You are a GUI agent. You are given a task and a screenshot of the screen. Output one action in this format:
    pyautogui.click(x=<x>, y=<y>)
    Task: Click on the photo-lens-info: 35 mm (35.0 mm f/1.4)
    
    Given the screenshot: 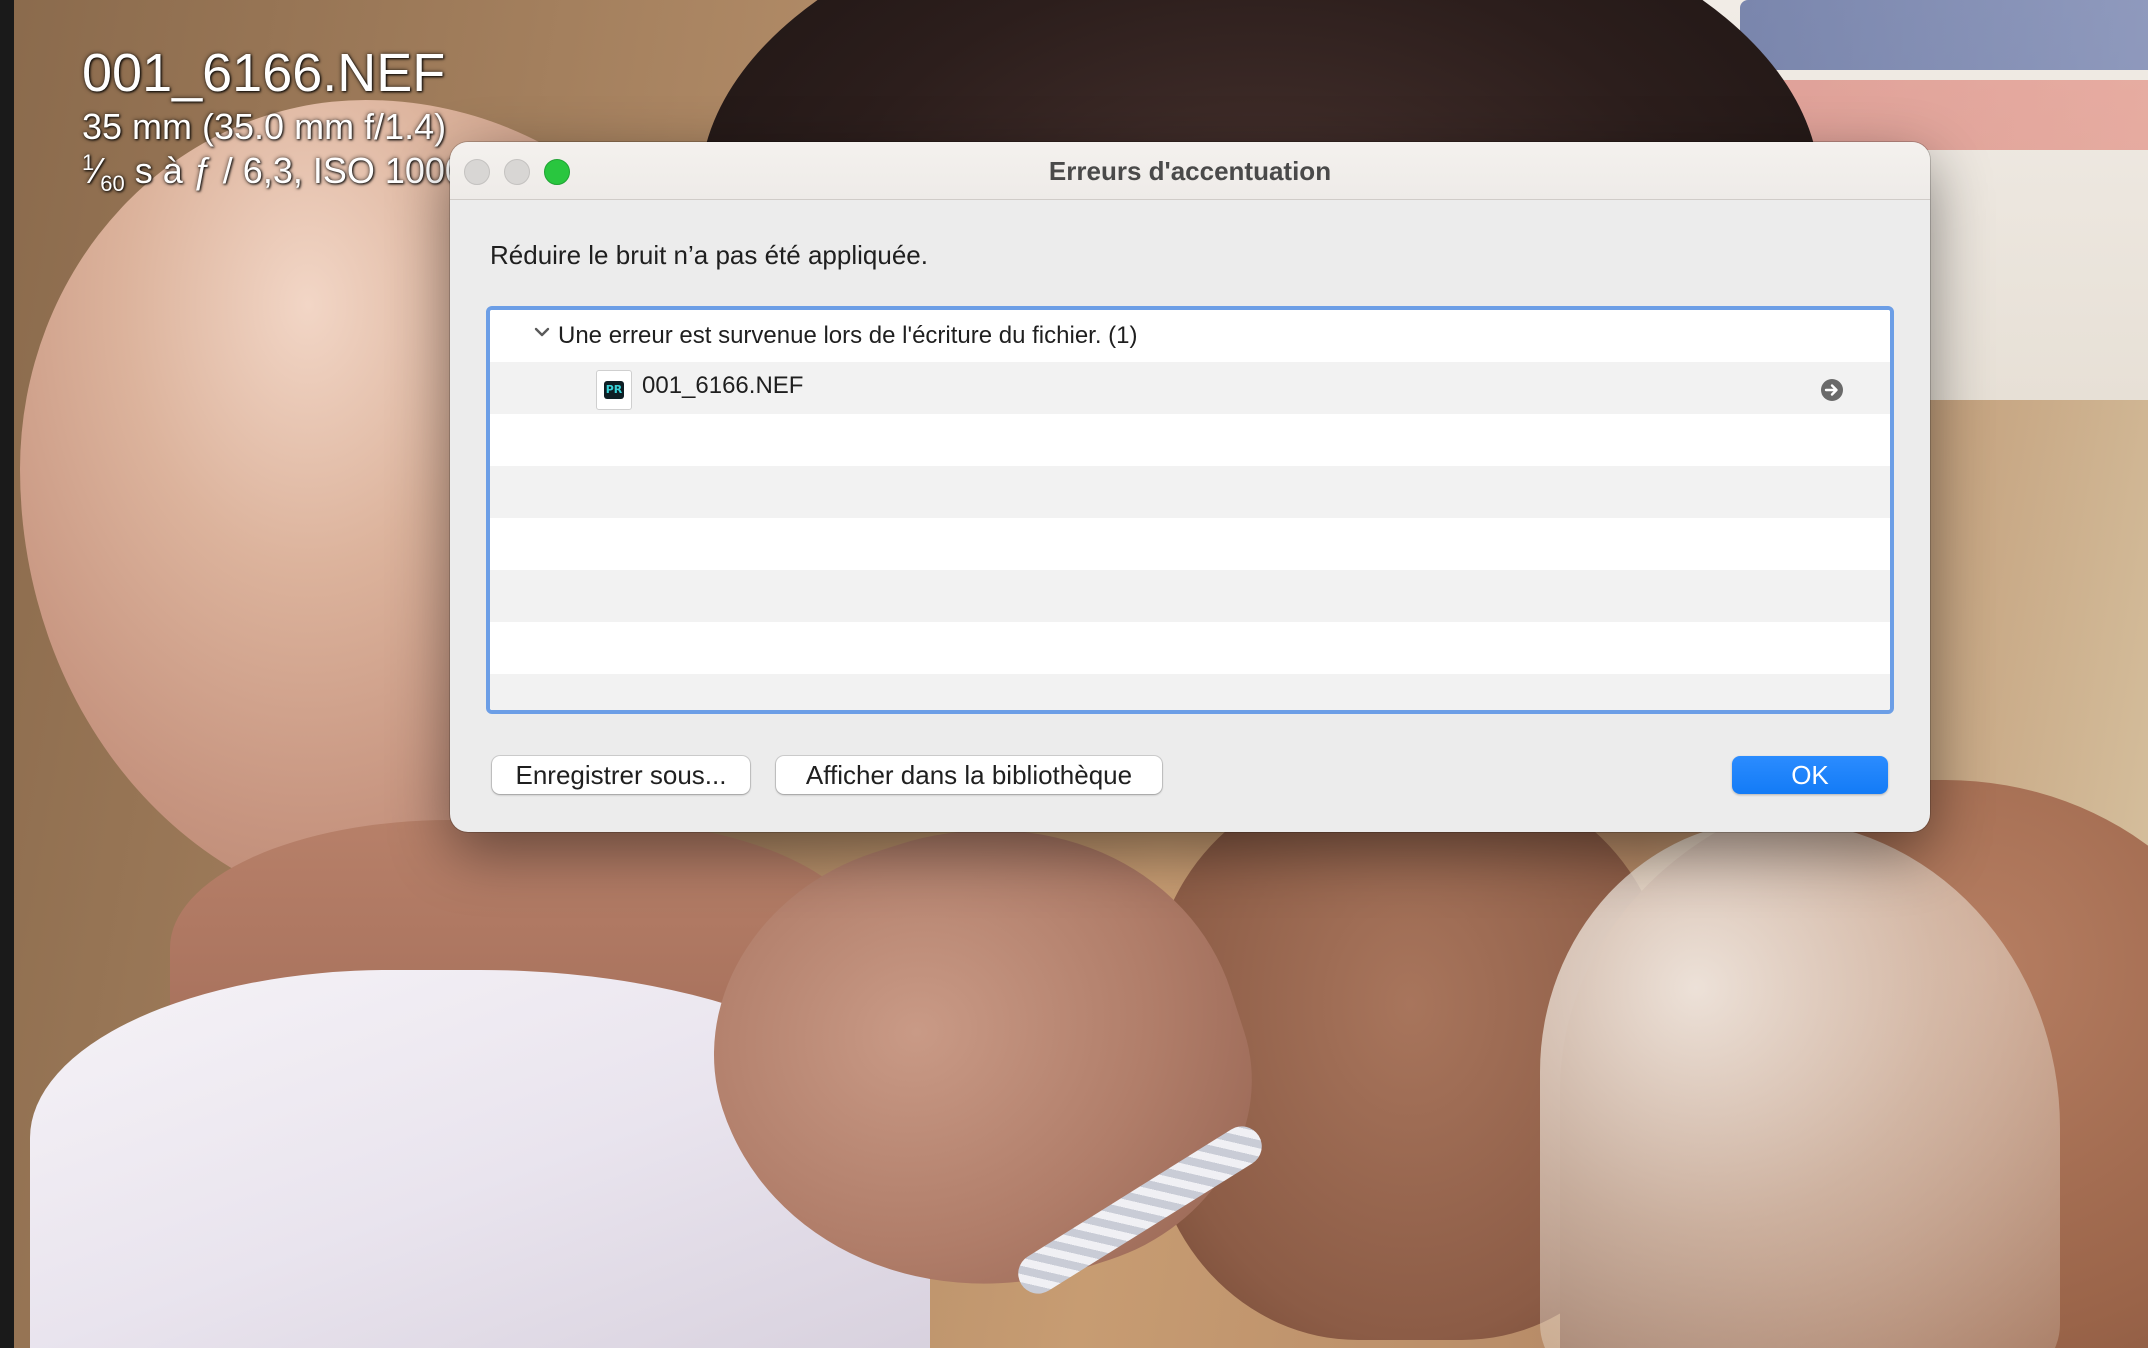 What is the action you would take?
    pyautogui.click(x=264, y=127)
    